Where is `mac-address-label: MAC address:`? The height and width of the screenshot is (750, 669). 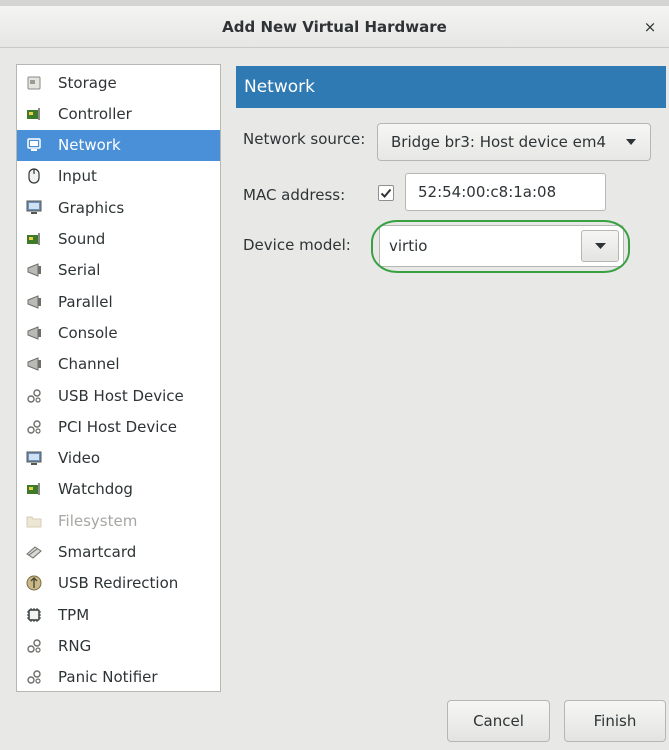
mac-address-label: MAC address: is located at coordinates (294, 195).